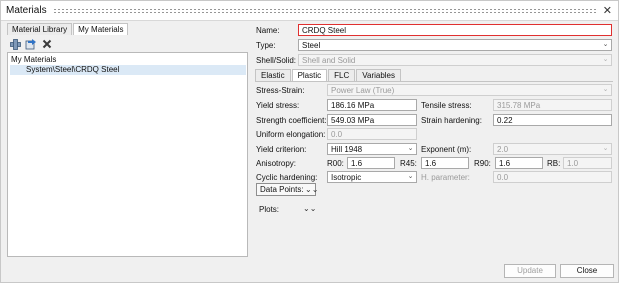 Image resolution: width=619 pixels, height=283 pixels. Describe the element at coordinates (372, 149) in the screenshot. I see `yield-criterion-select: Hill 1948 ⌄` at that location.